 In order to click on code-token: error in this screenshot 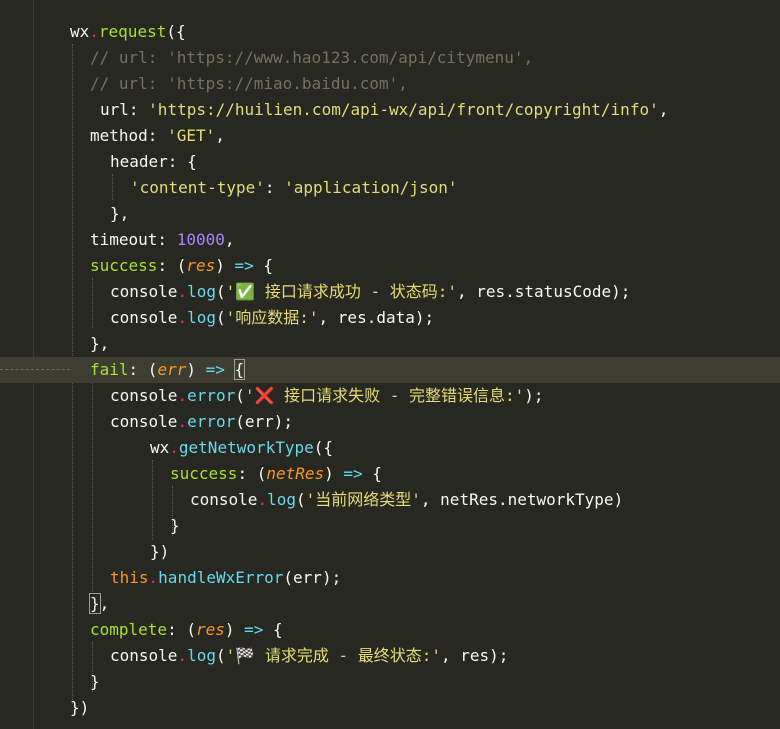, I will do `click(211, 395)`.